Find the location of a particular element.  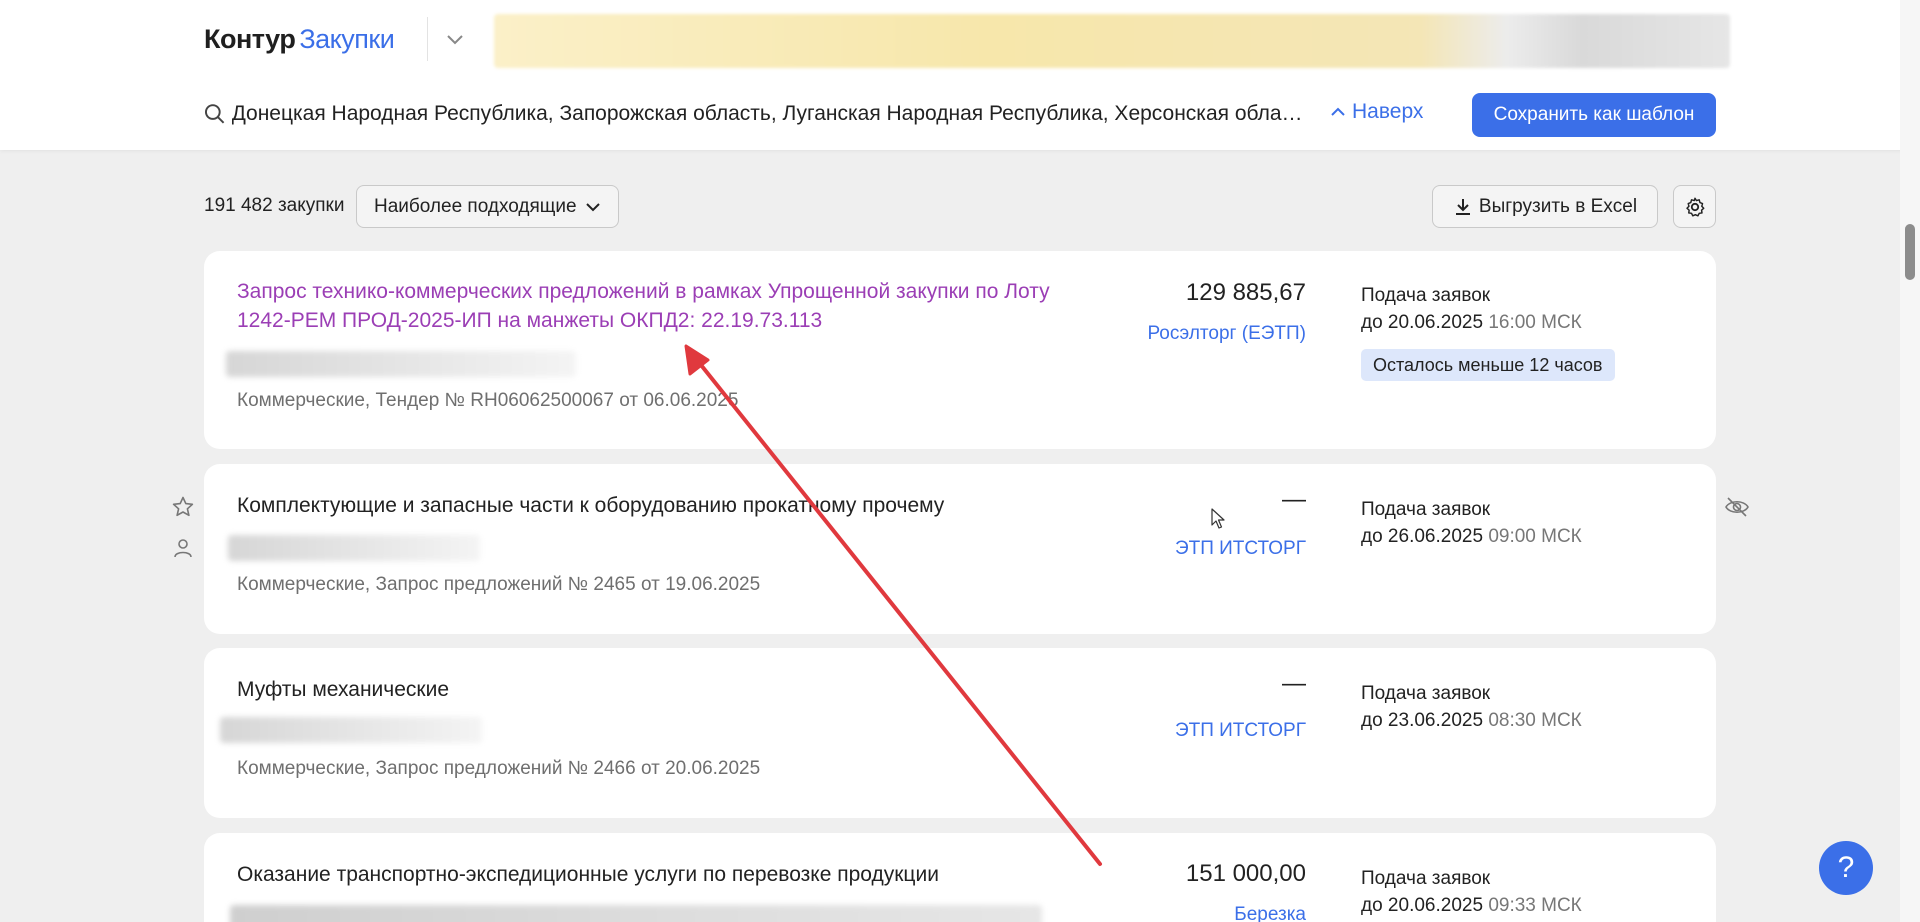

purchase-title-link: Муфты механические is located at coordinates (667, 689).